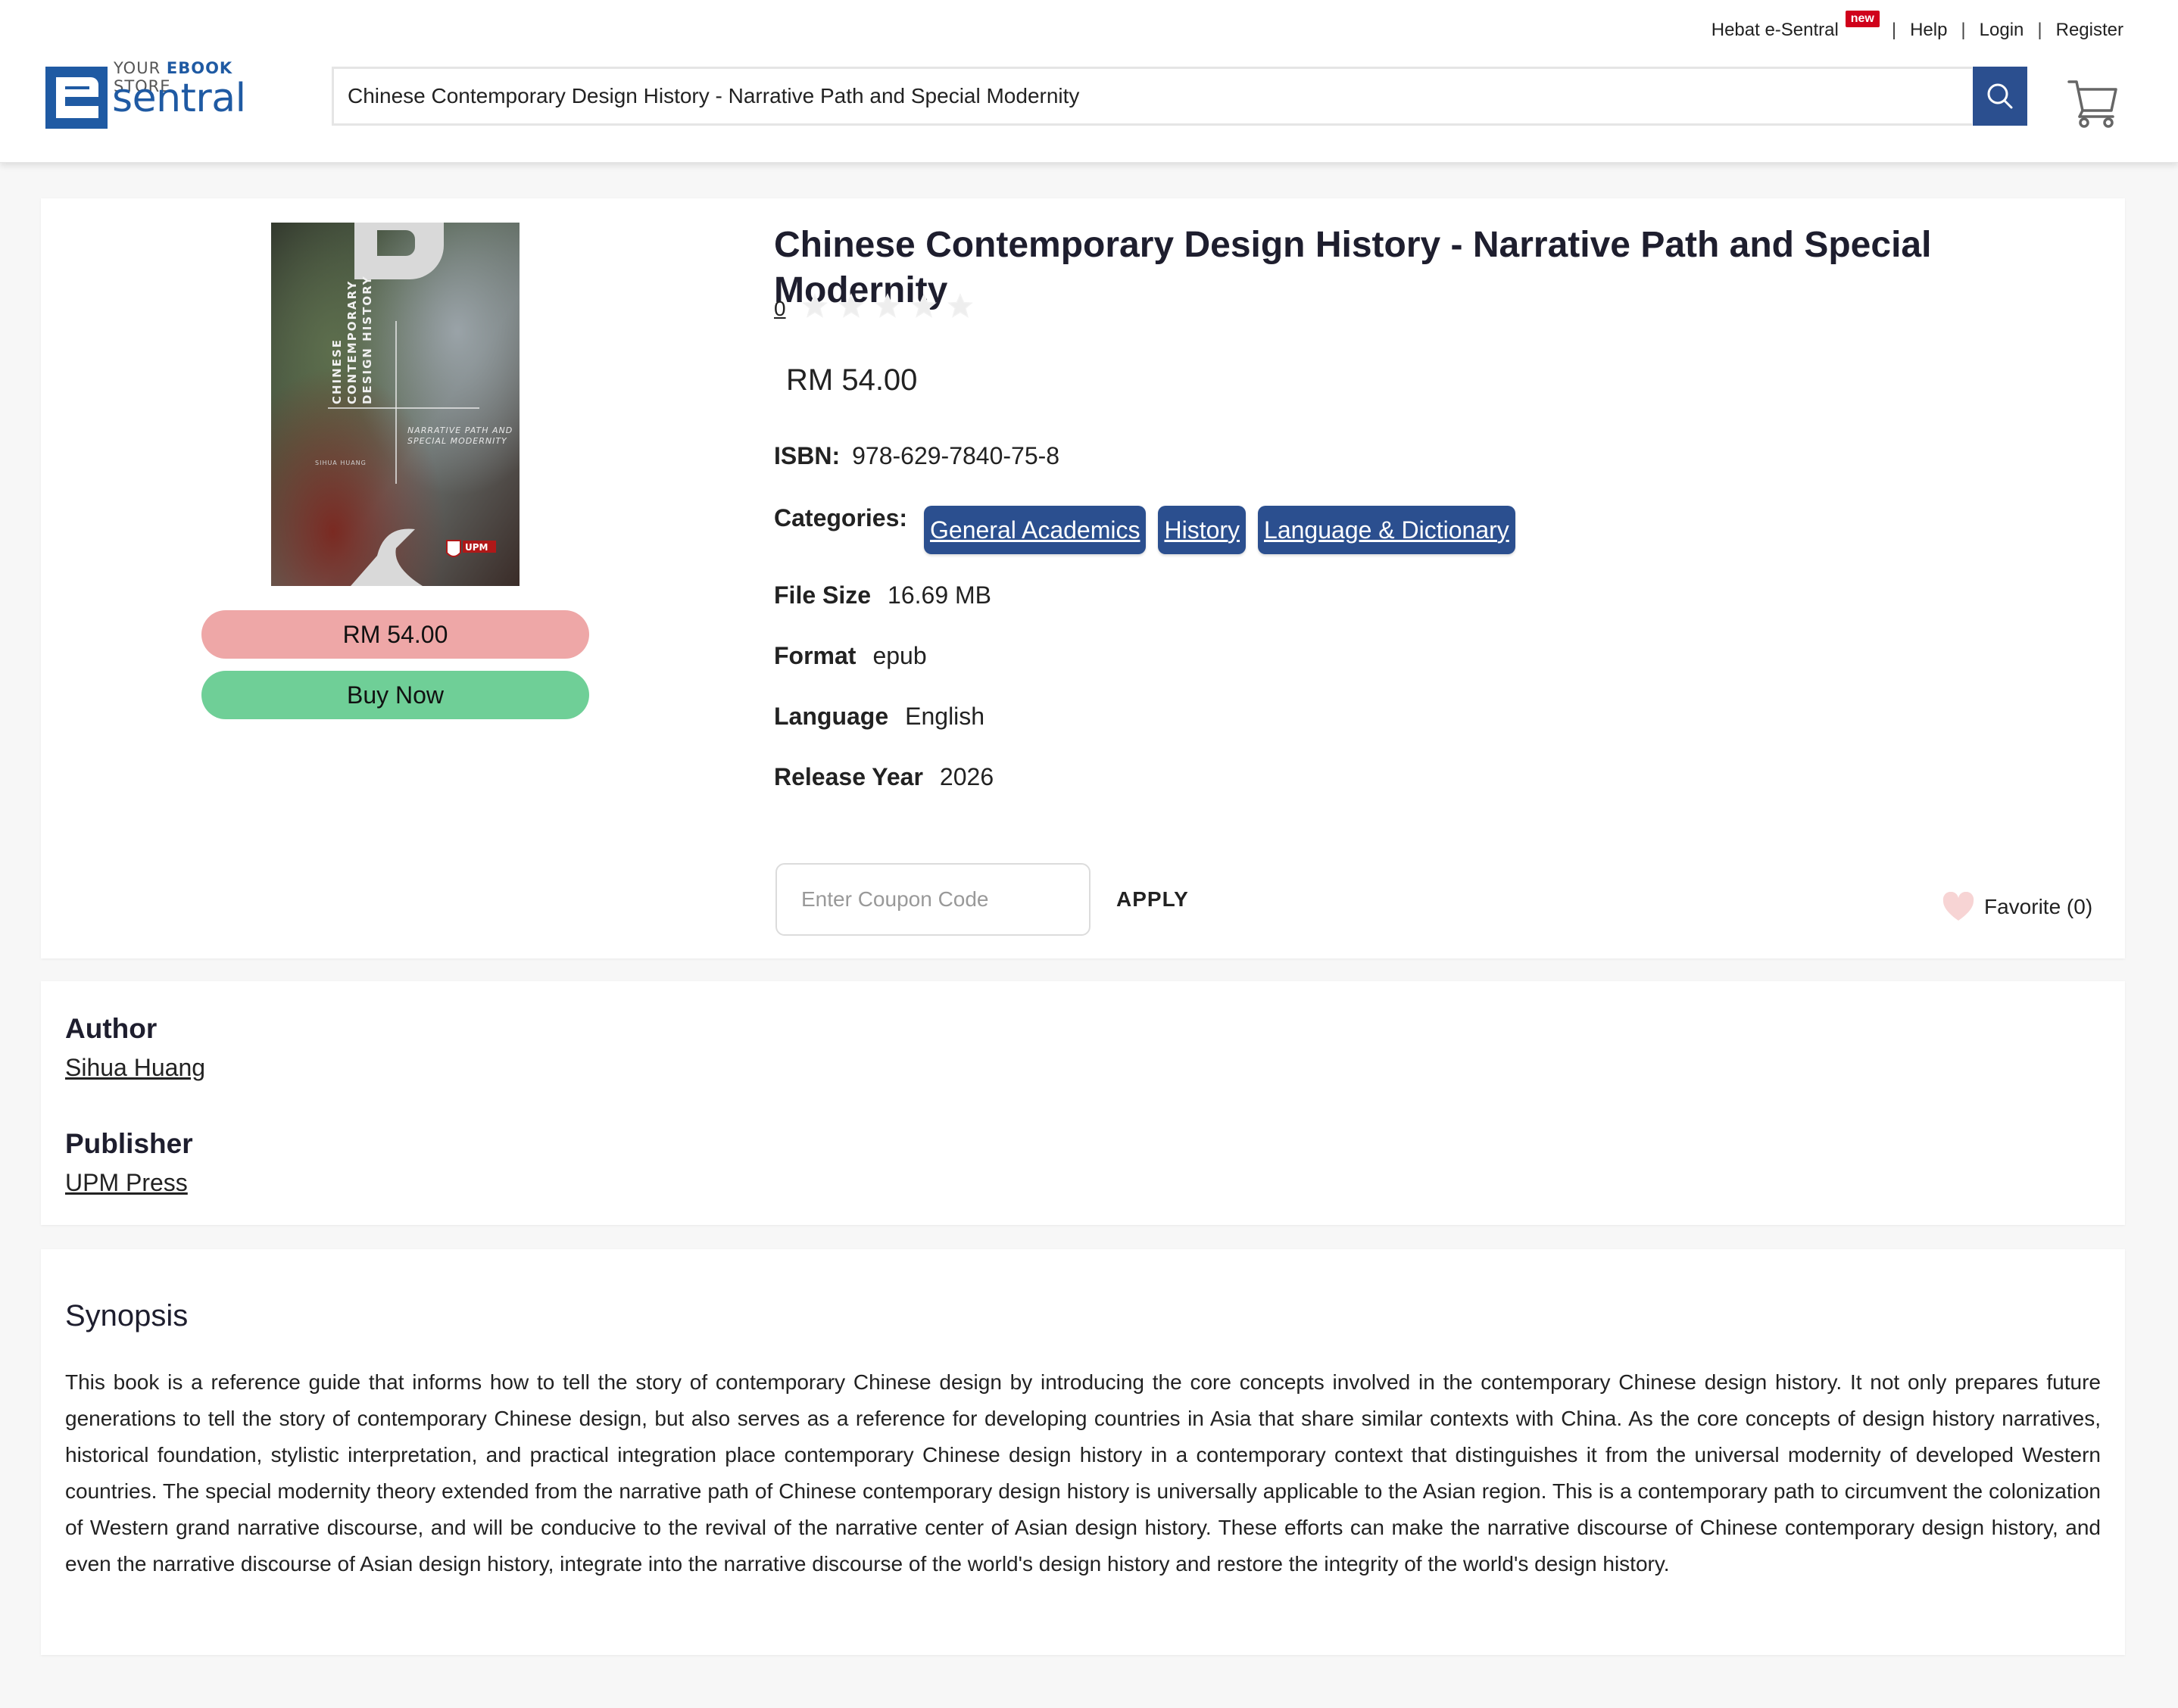 This screenshot has width=2178, height=1708. I want to click on language-row: Language English, so click(879, 717).